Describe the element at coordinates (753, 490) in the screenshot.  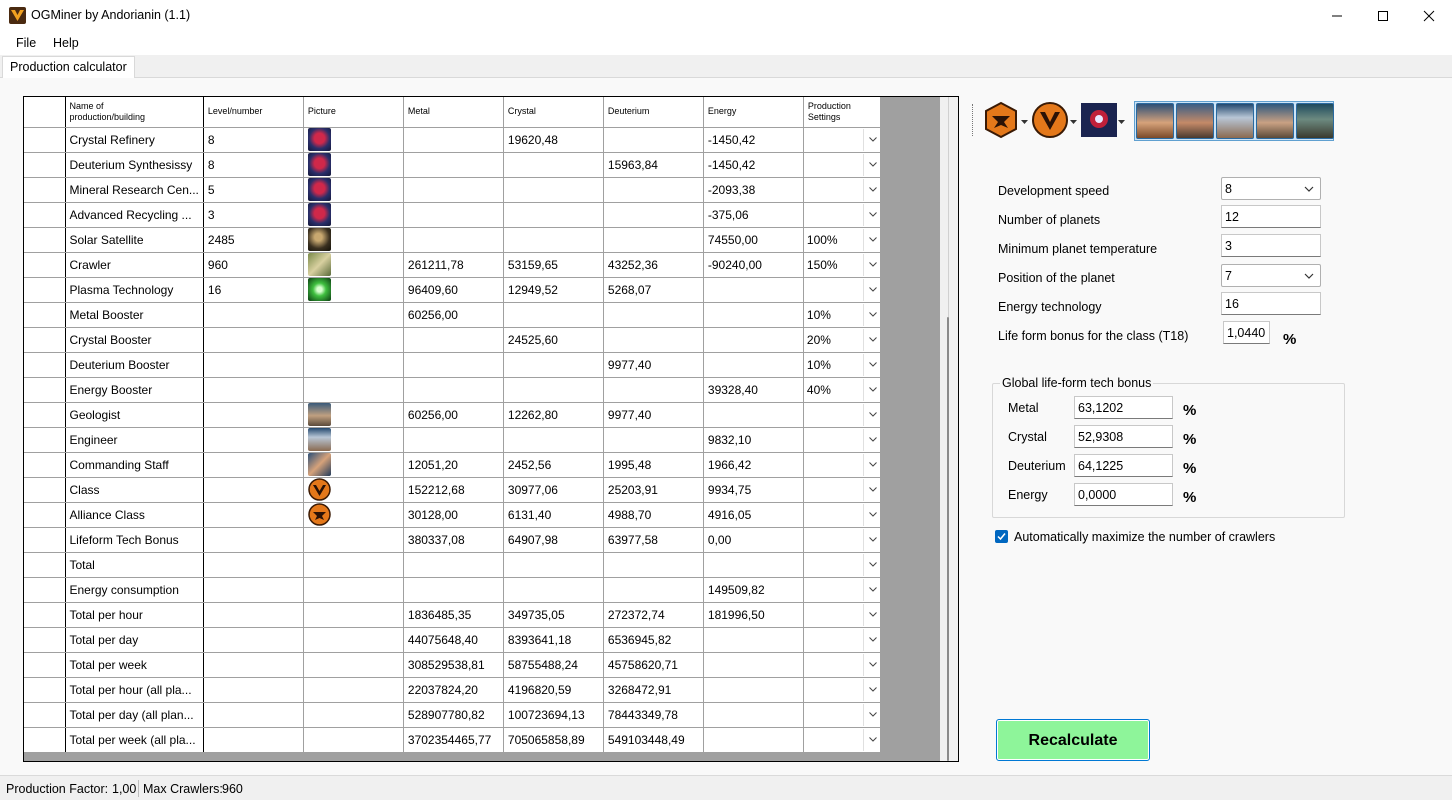
I see `cell-energy: 9934,75` at that location.